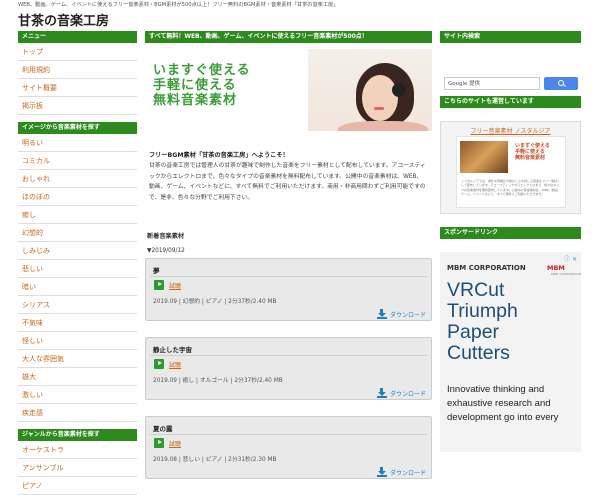  Describe the element at coordinates (288, 37) in the screenshot. I see `banner-heading: すべて無料！WEB、動画、ゲーム、イベントに使えるフリー音楽素材が500点！` at that location.